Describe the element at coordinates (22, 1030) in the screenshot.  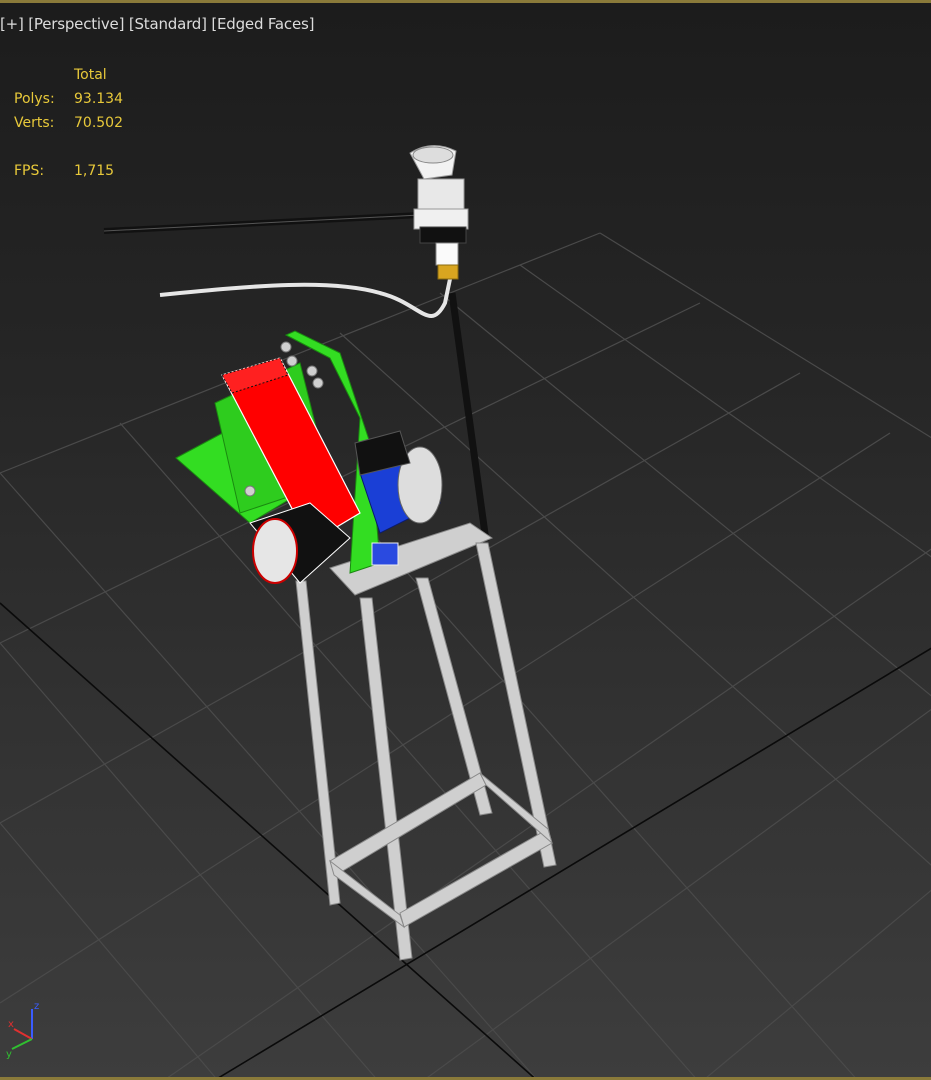
I see `axis-gizmo-icon: z x y` at that location.